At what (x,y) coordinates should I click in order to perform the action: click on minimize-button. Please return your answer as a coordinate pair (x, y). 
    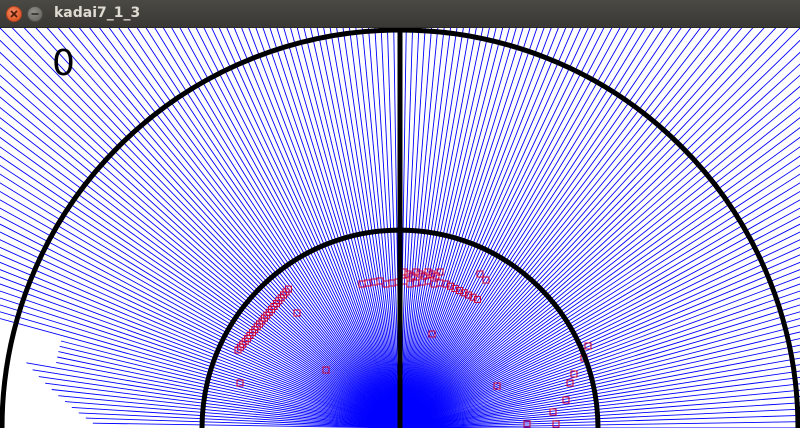
    Looking at the image, I should click on (35, 14).